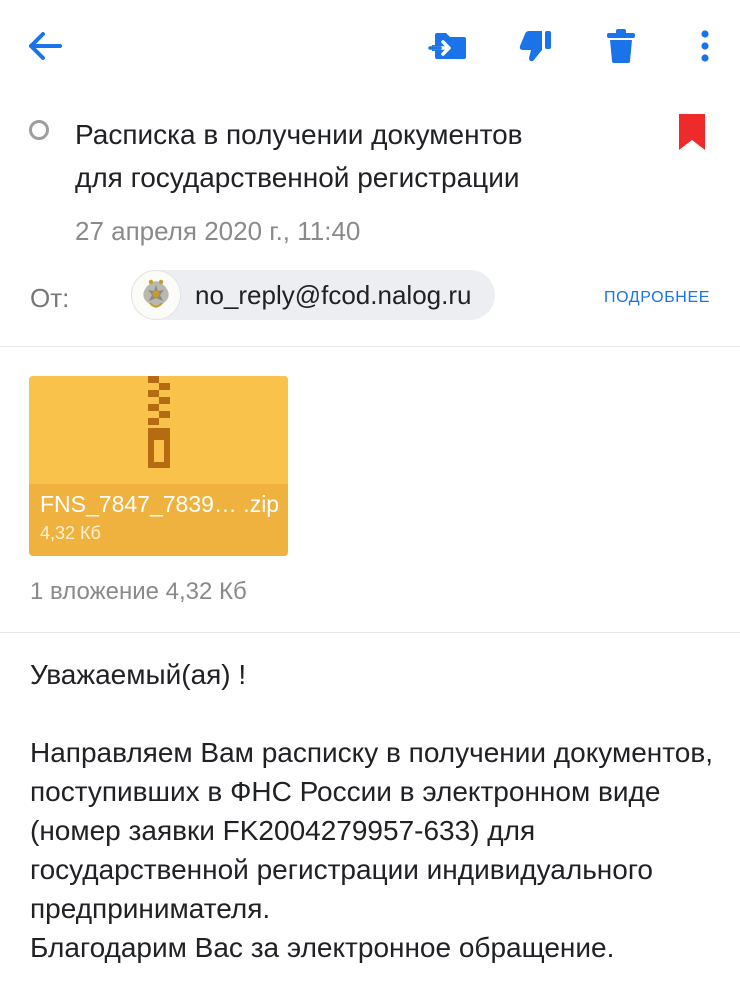 The image size is (740, 1000). I want to click on more-vertical-icon, so click(705, 46).